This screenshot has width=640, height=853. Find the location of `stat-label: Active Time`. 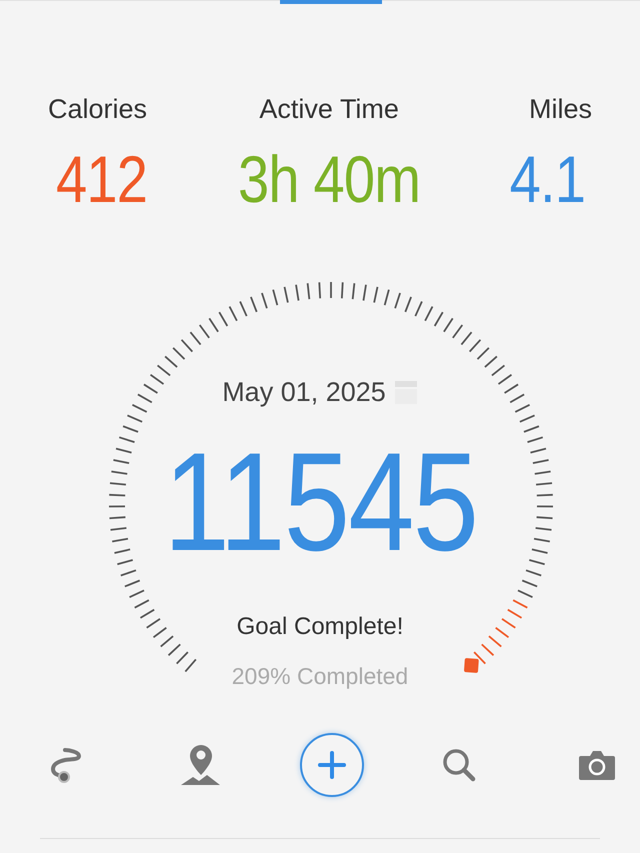

stat-label: Active Time is located at coordinates (329, 109).